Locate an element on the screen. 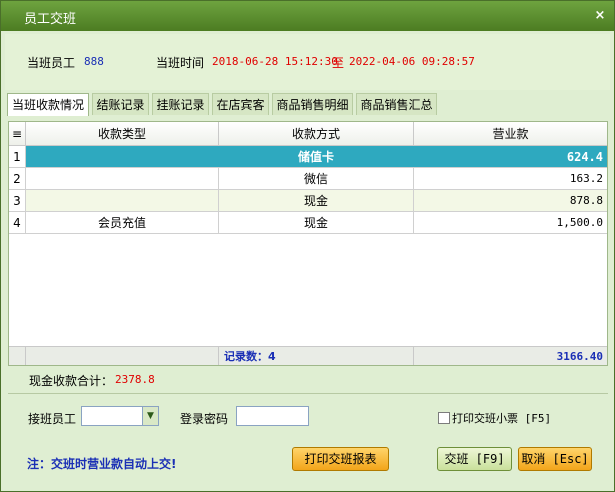 The height and width of the screenshot is (492, 615). print-receipt-checkbox is located at coordinates (444, 418).